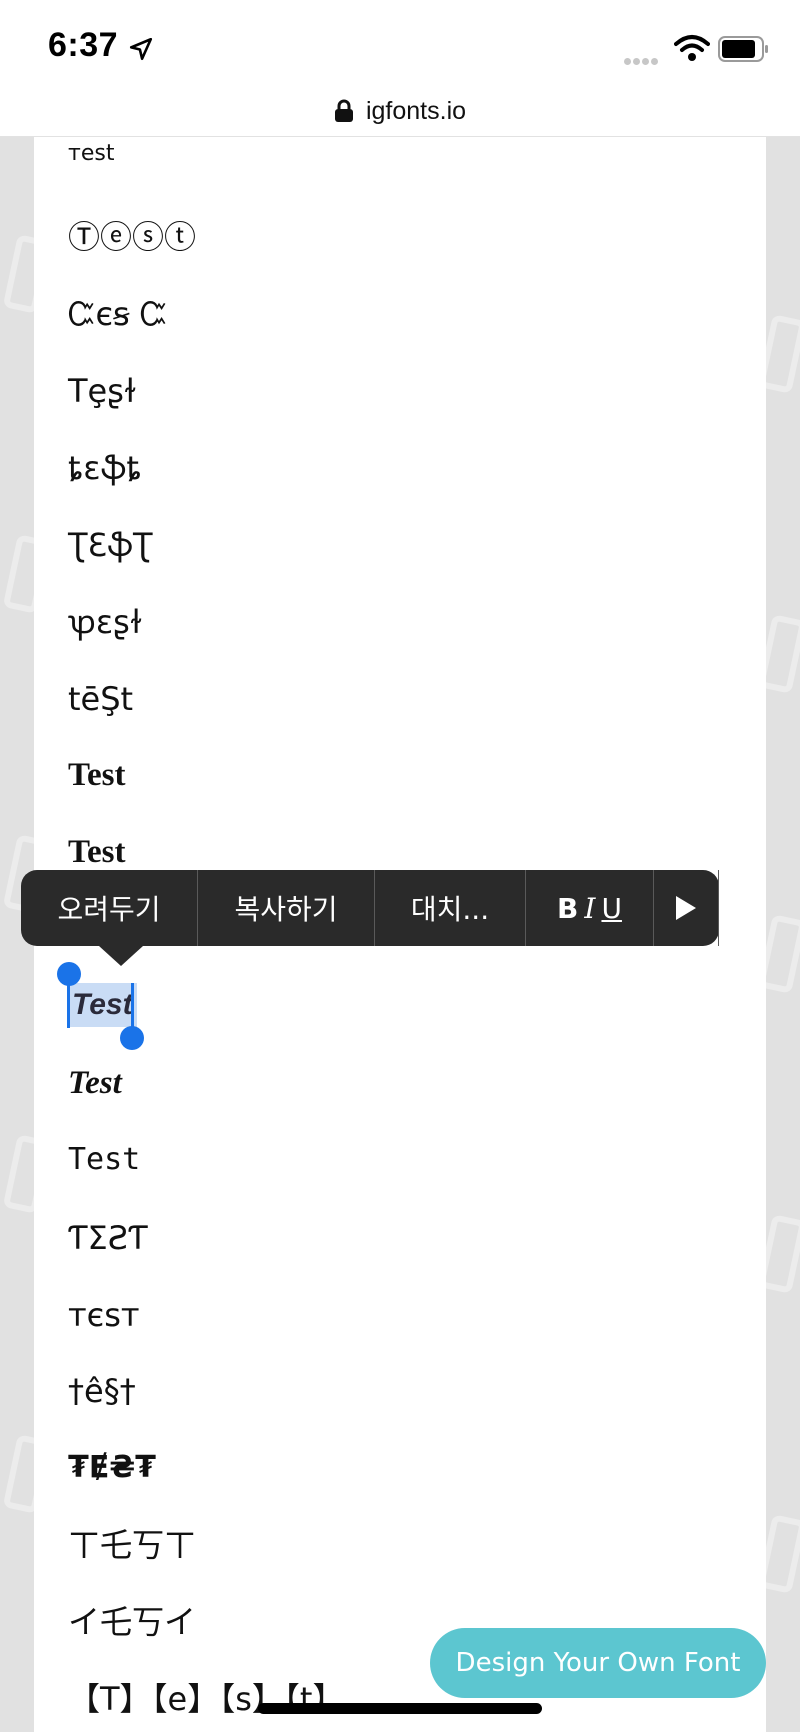 The height and width of the screenshot is (1732, 800). Describe the element at coordinates (598, 1663) in the screenshot. I see `design-your-own-font-button: Design Your Own Font` at that location.